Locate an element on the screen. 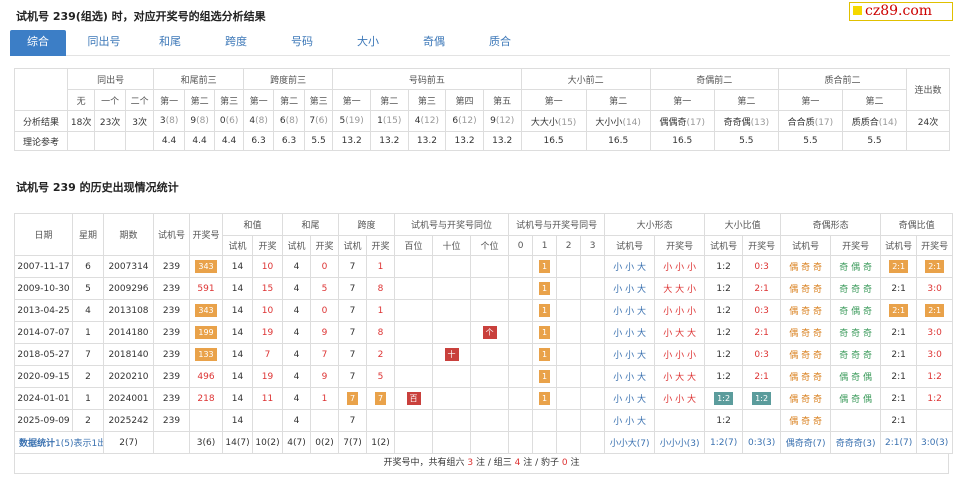  logo-text: cz89.com is located at coordinates (899, 11).